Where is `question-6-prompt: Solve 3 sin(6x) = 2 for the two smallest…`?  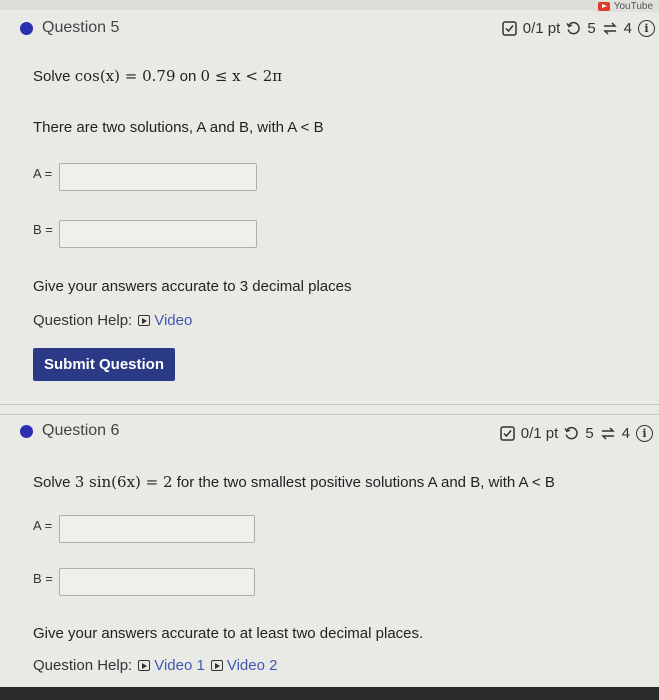
question-6-prompt: Solve 3 sin(6x) = 2 for the two smallest… is located at coordinates (294, 482).